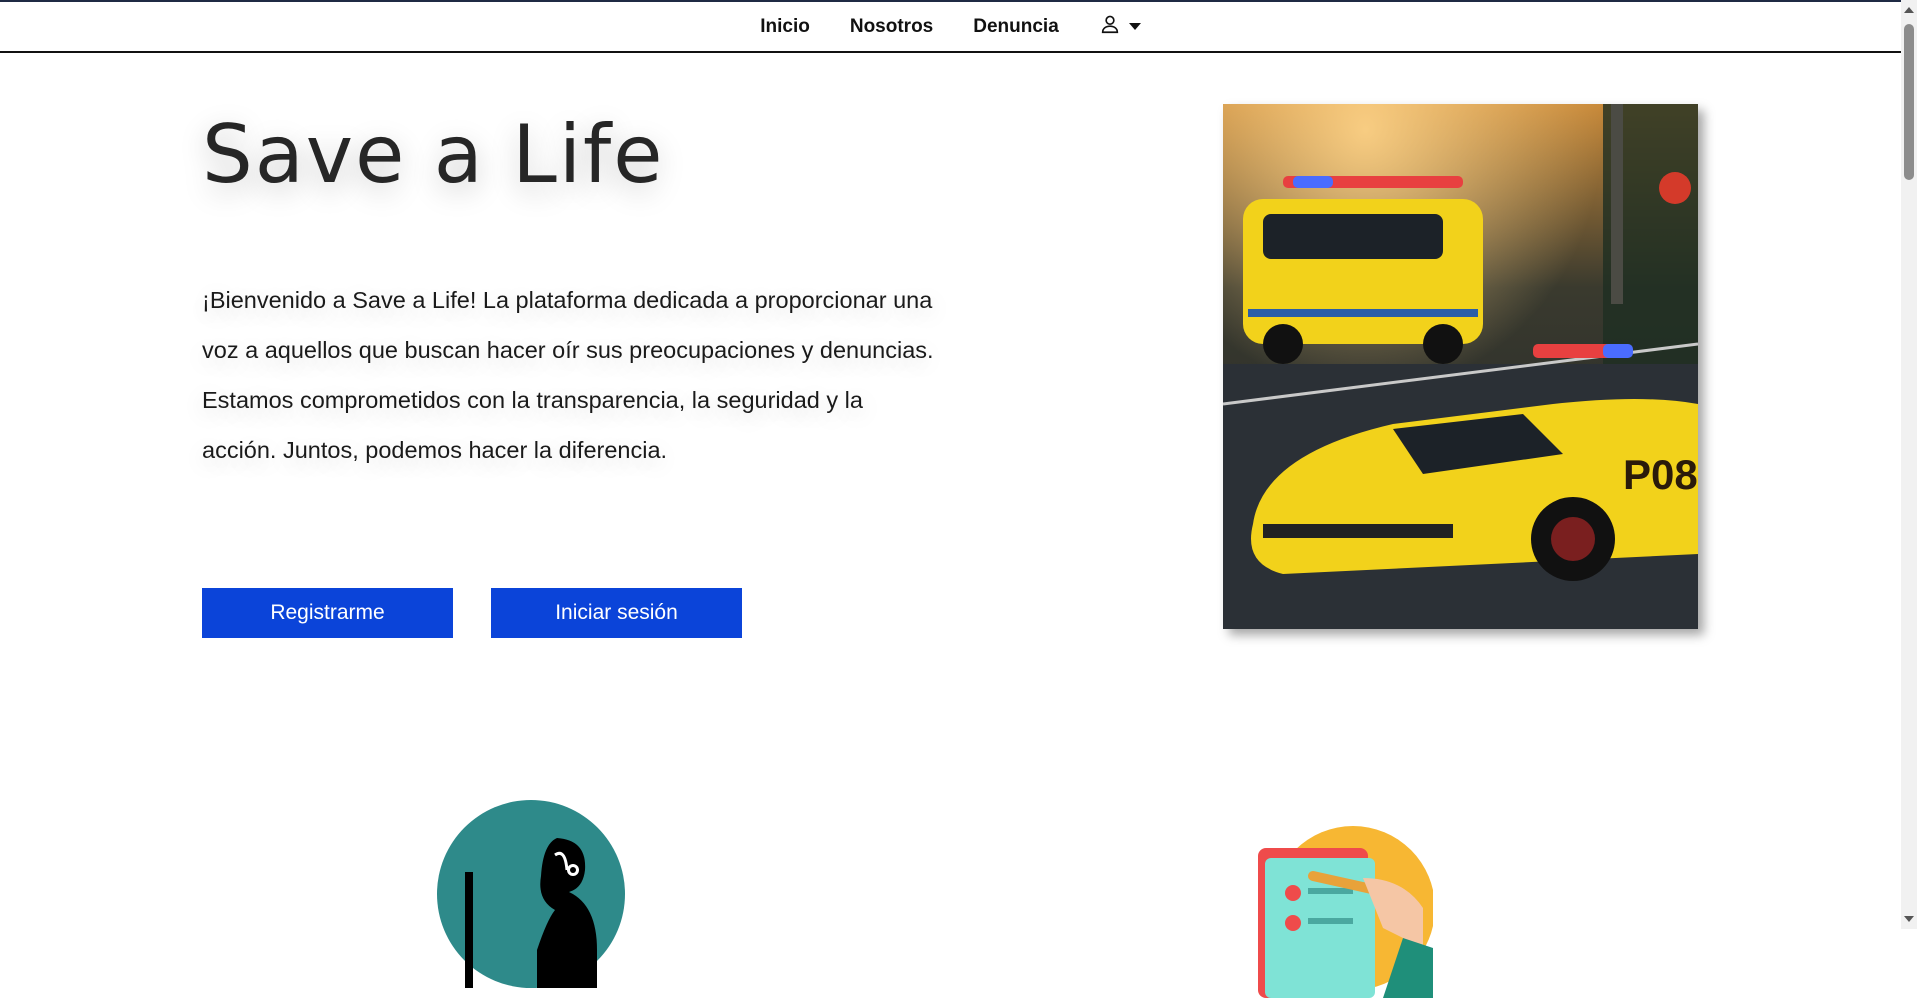 This screenshot has width=1917, height=1003. What do you see at coordinates (785, 27) in the screenshot?
I see `nav-link-inicio: Inicio` at bounding box center [785, 27].